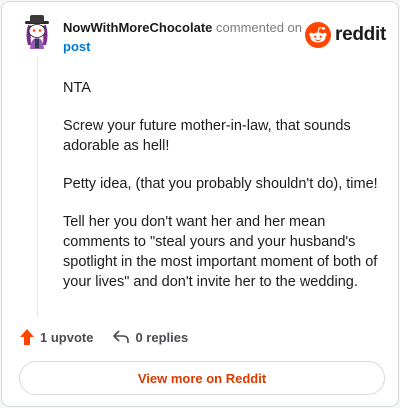  Describe the element at coordinates (37, 186) in the screenshot. I see `thread-line` at that location.